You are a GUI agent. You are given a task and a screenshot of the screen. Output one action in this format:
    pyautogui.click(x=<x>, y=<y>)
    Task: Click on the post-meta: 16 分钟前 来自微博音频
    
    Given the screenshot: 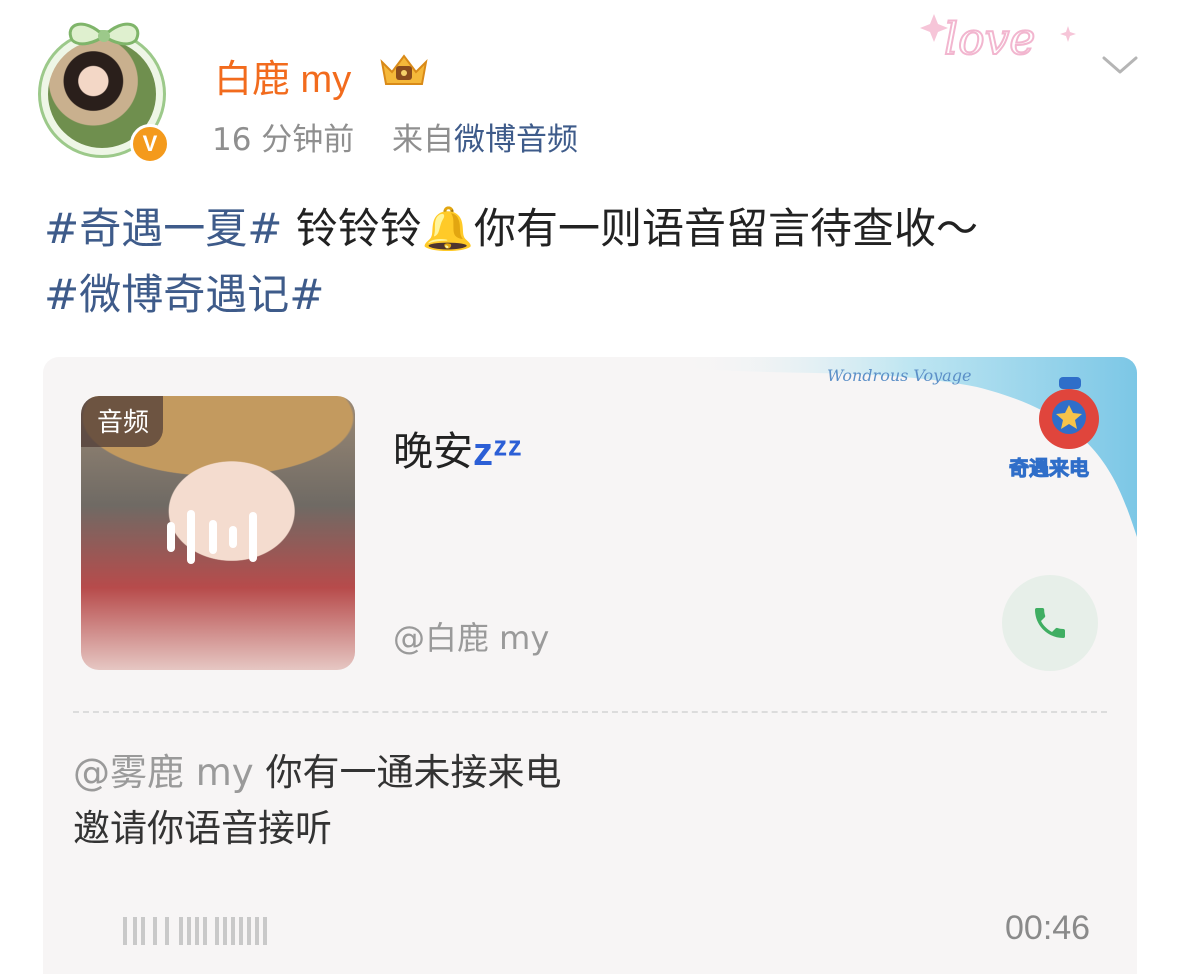 What is the action you would take?
    pyautogui.click(x=395, y=136)
    